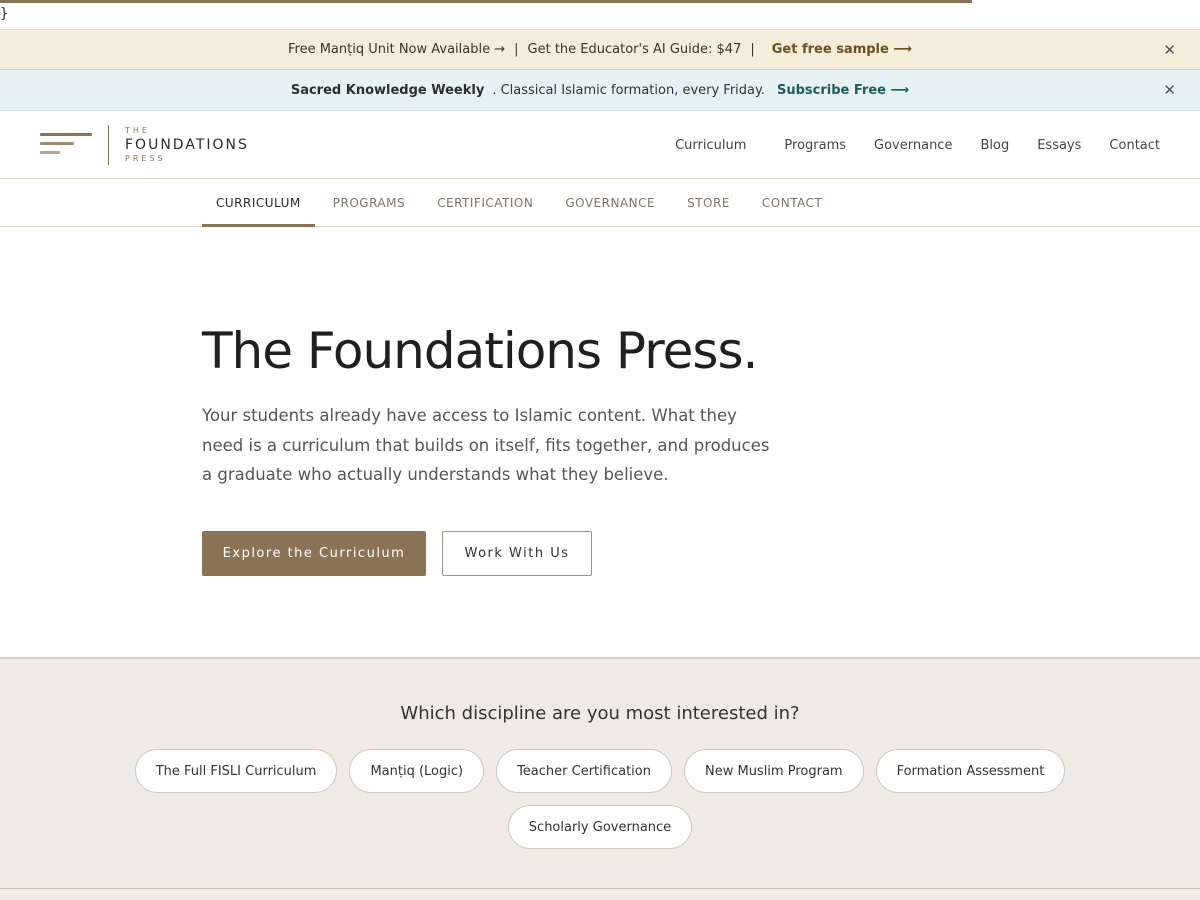  What do you see at coordinates (145, 158) in the screenshot?
I see `logo-press: PRESS` at bounding box center [145, 158].